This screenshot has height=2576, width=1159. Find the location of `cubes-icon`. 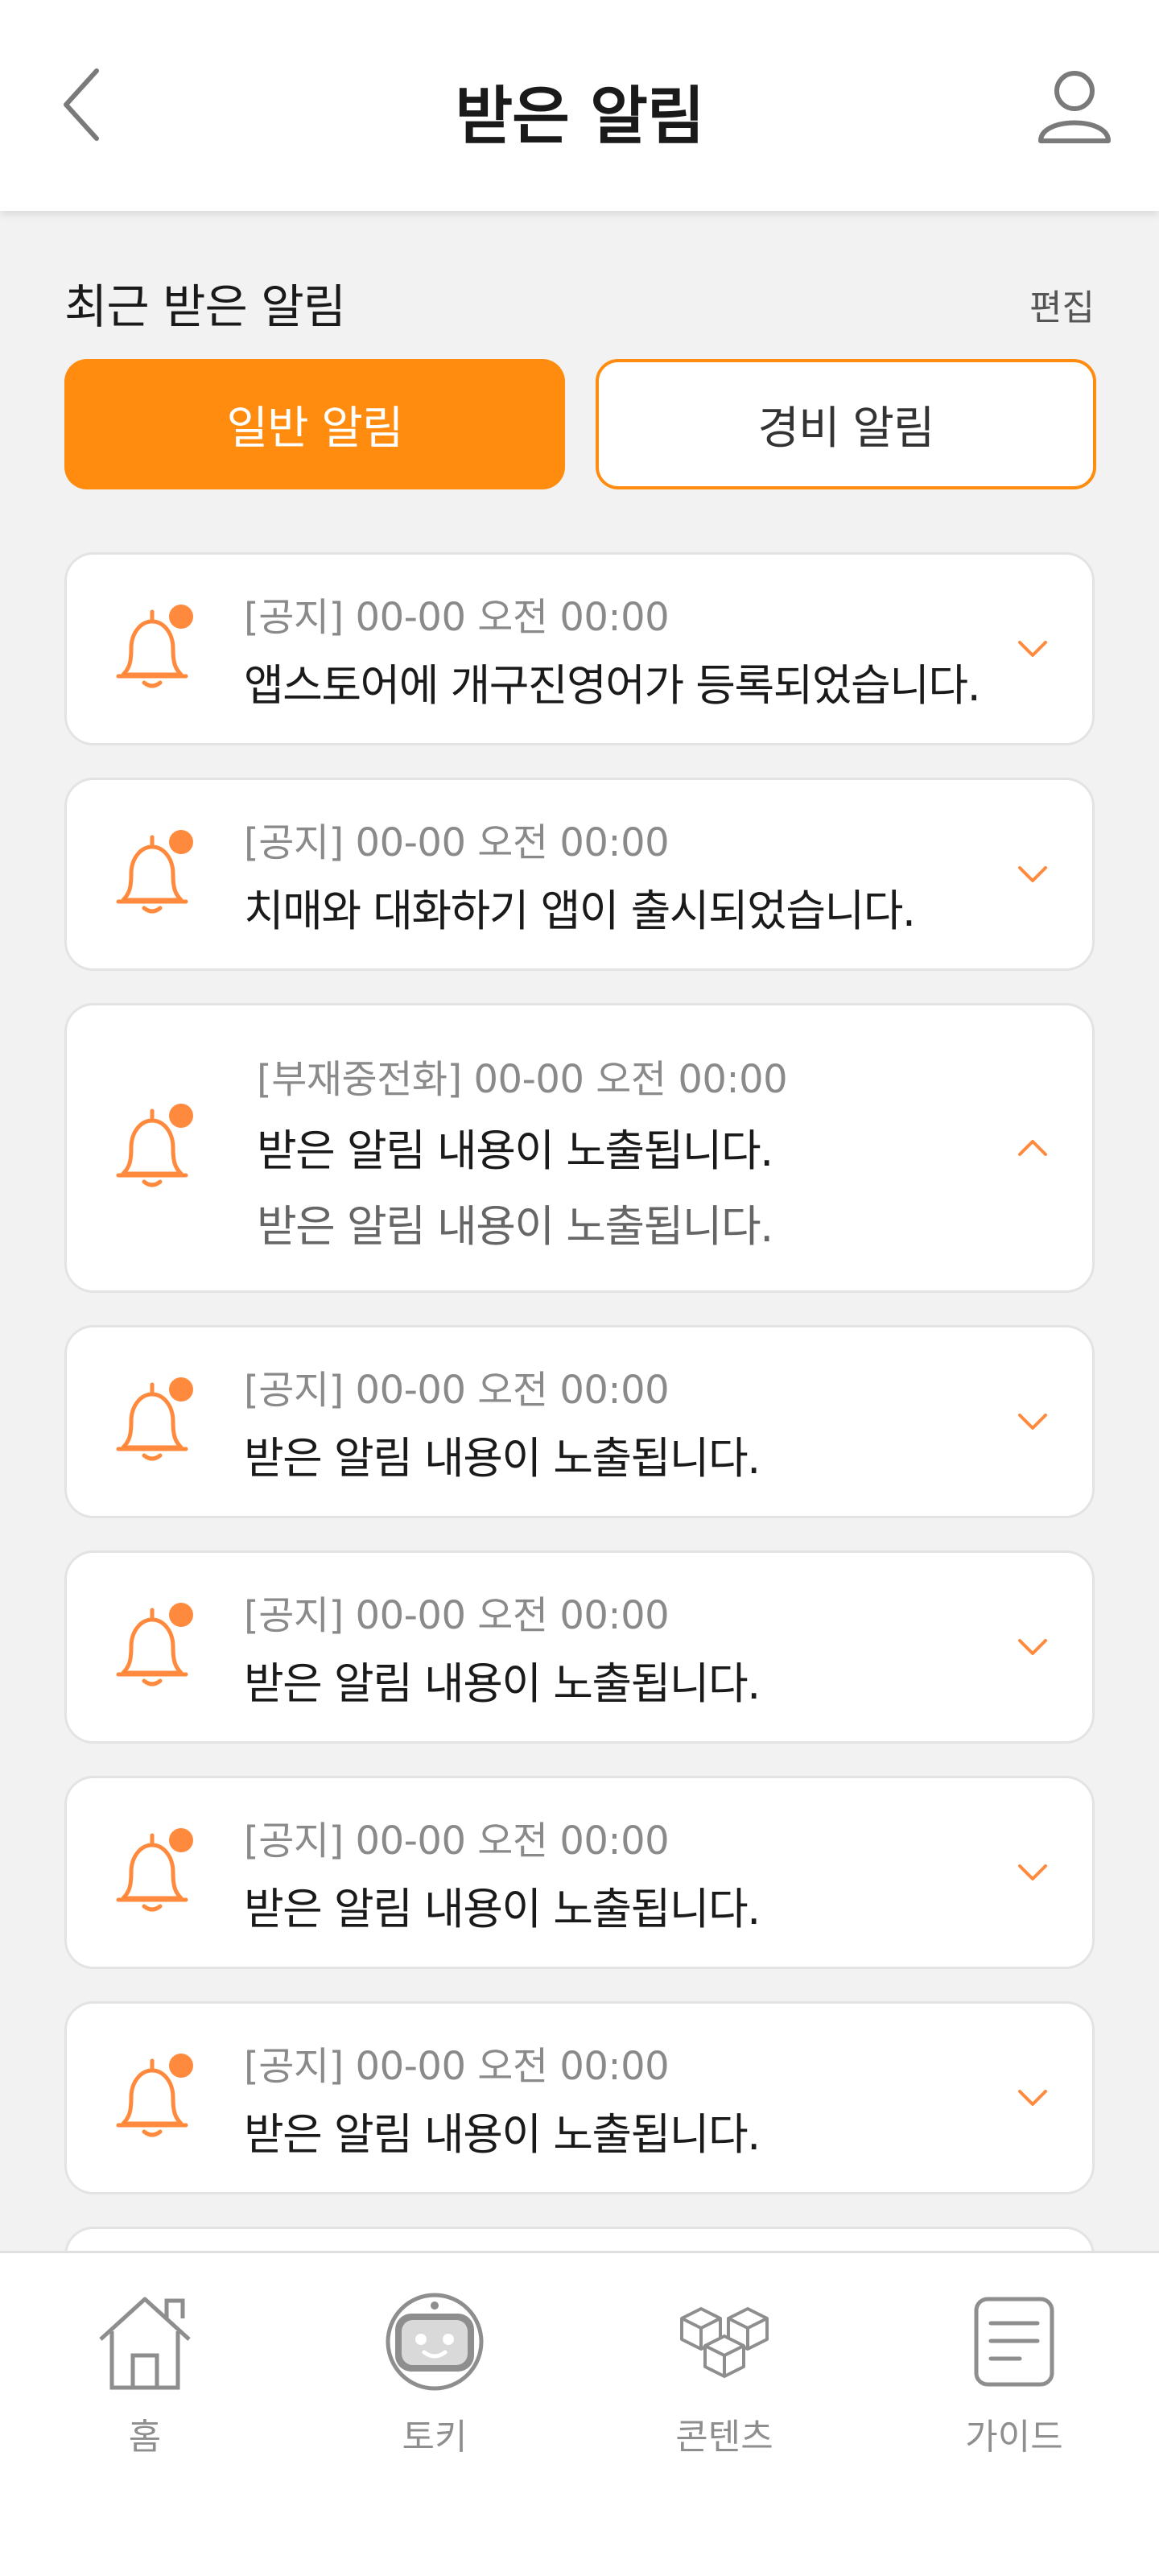

cubes-icon is located at coordinates (724, 2341).